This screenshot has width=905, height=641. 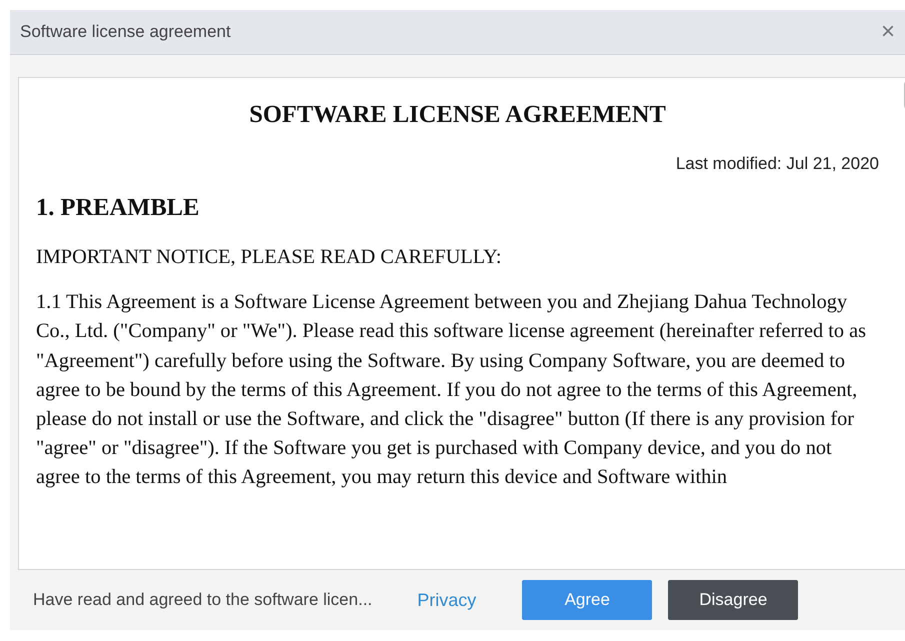 I want to click on window-title: Software license agreement, so click(x=125, y=32).